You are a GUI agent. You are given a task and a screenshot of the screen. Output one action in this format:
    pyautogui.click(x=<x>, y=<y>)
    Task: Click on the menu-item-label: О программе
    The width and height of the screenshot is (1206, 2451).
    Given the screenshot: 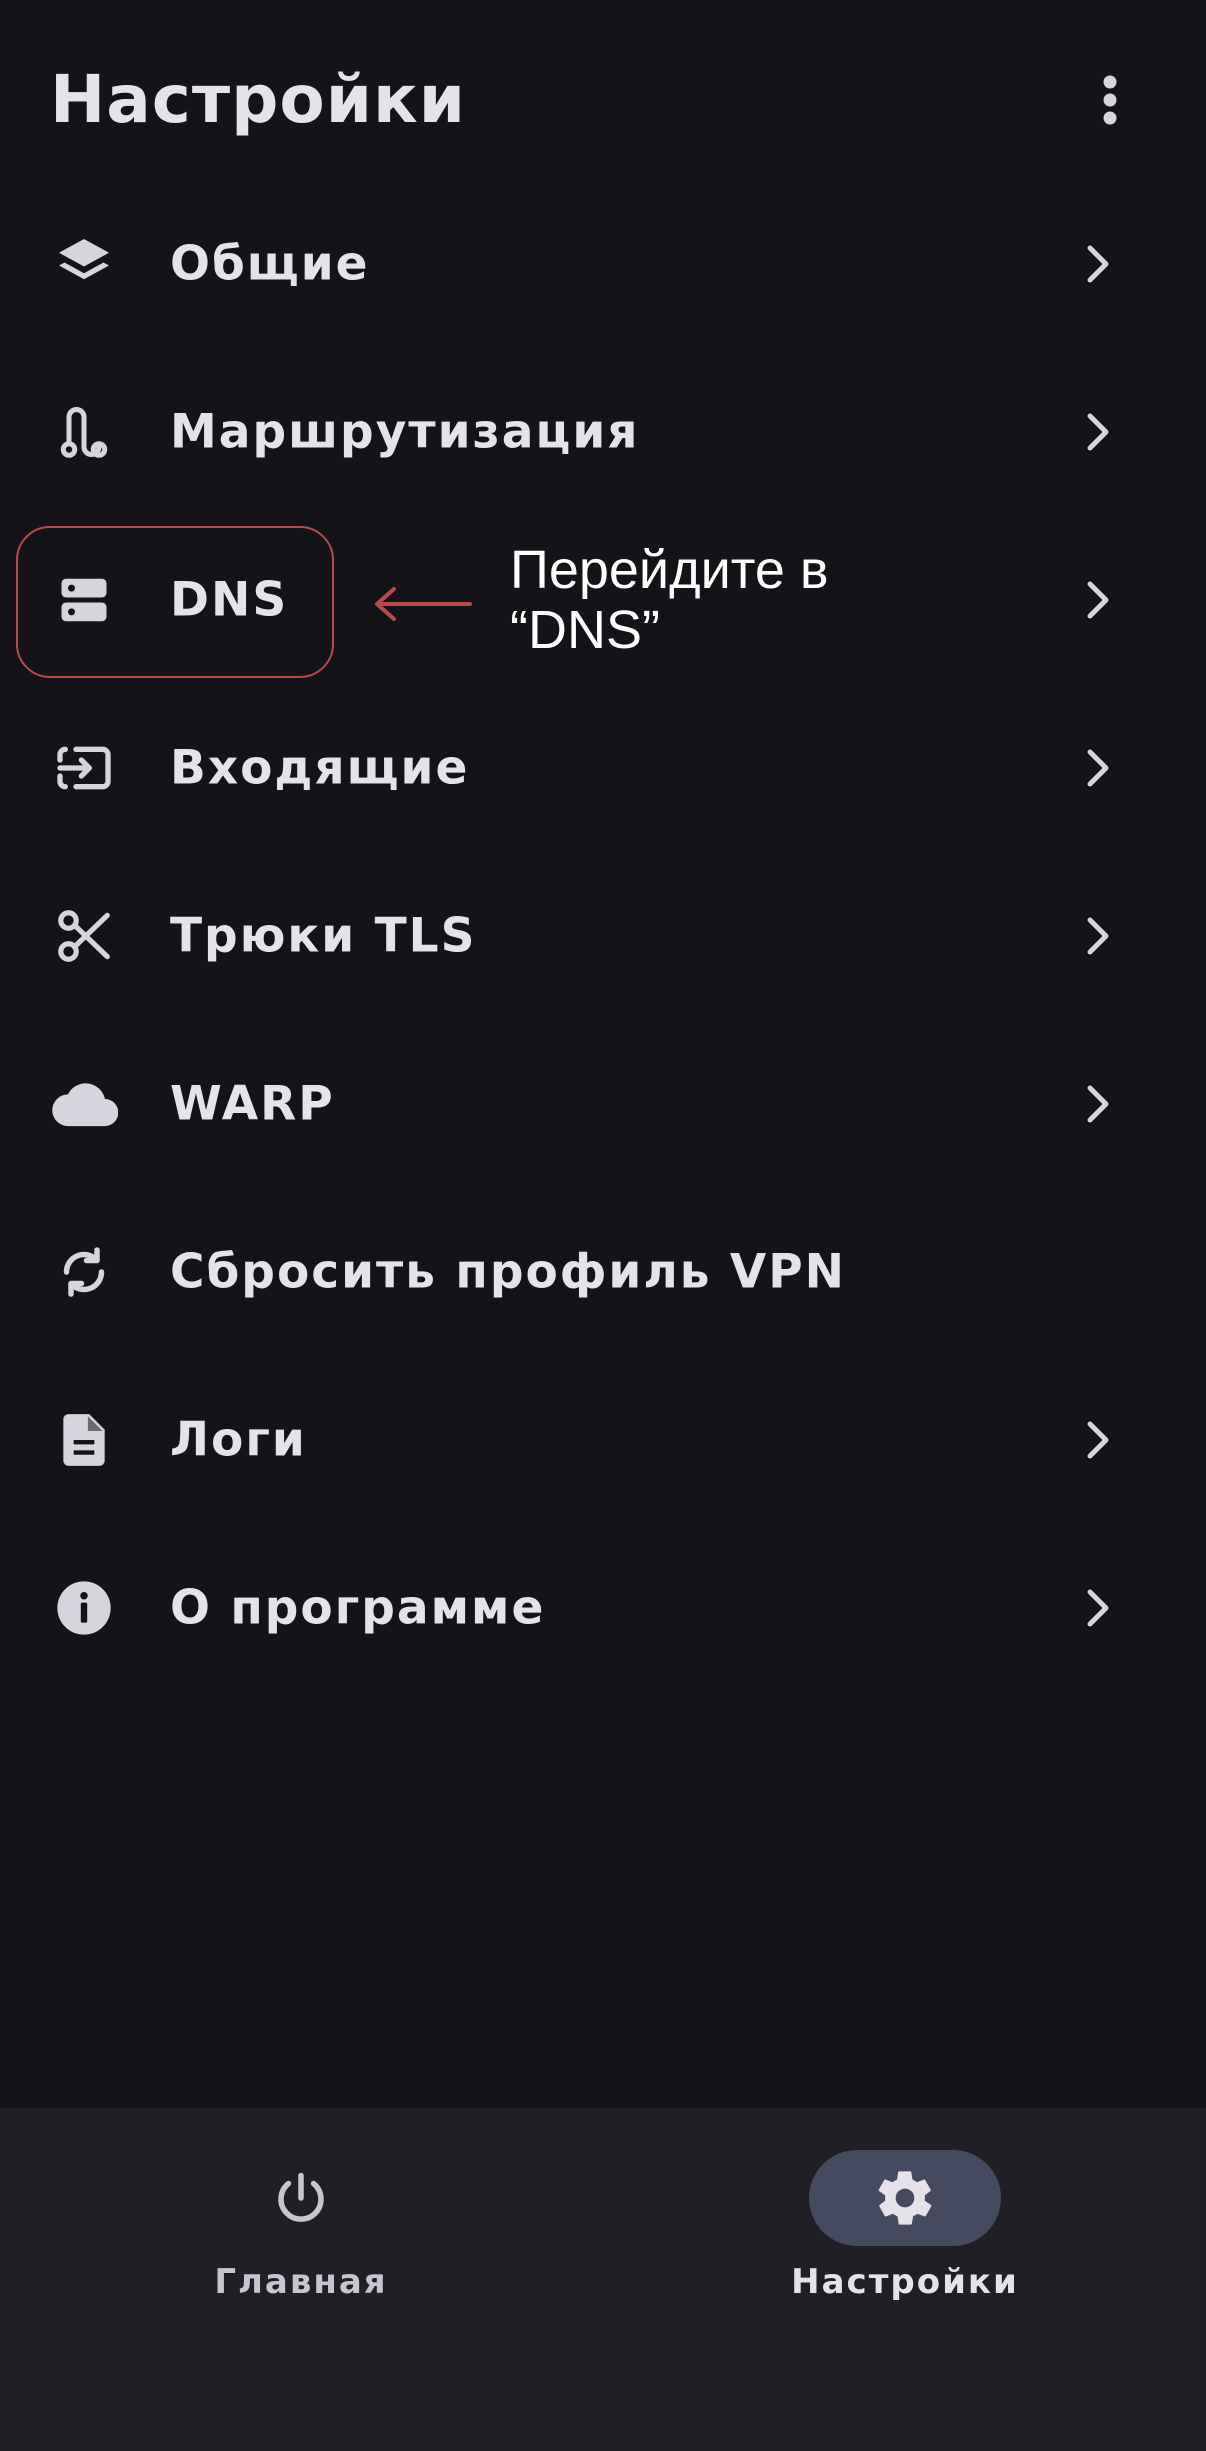 What is the action you would take?
    pyautogui.click(x=358, y=1608)
    